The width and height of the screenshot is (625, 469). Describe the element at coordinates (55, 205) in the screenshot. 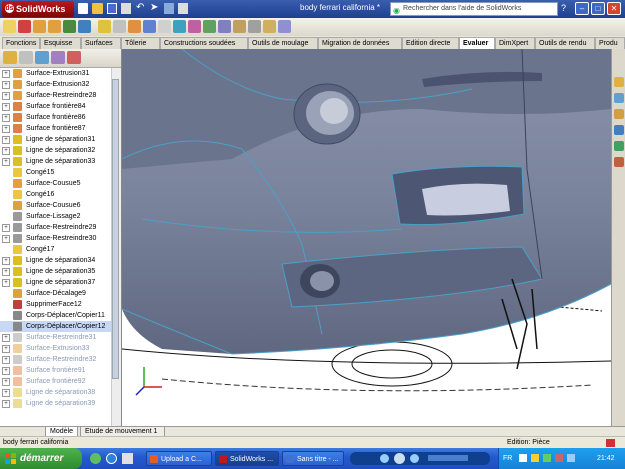

I see `tree-item: Surface-Cousue6` at that location.